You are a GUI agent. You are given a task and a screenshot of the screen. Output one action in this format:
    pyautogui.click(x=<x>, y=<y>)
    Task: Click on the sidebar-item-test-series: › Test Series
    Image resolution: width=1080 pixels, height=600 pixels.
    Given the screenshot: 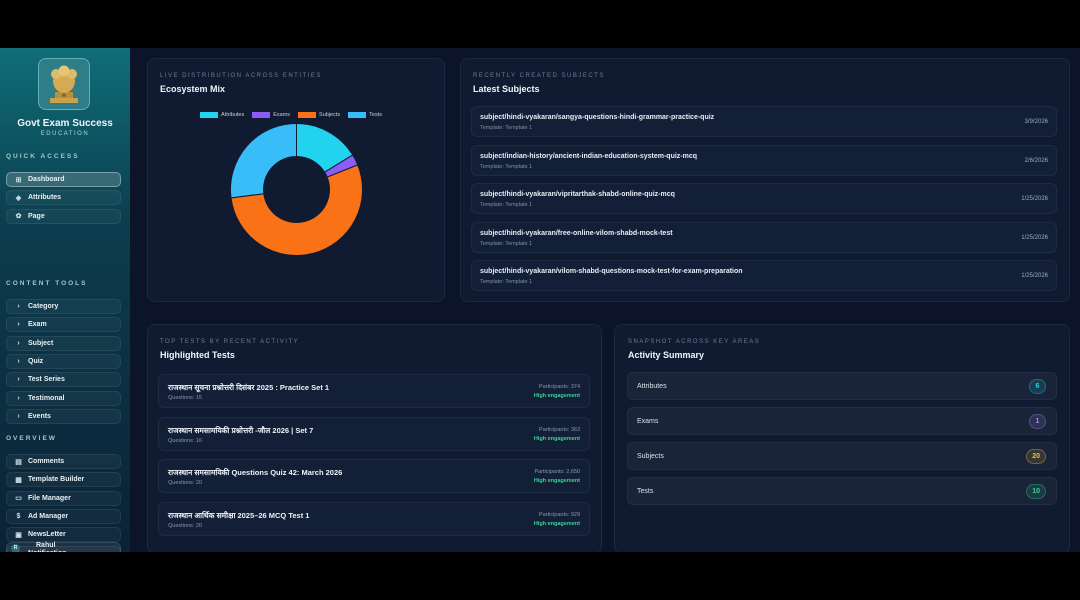 What is the action you would take?
    pyautogui.click(x=63, y=380)
    